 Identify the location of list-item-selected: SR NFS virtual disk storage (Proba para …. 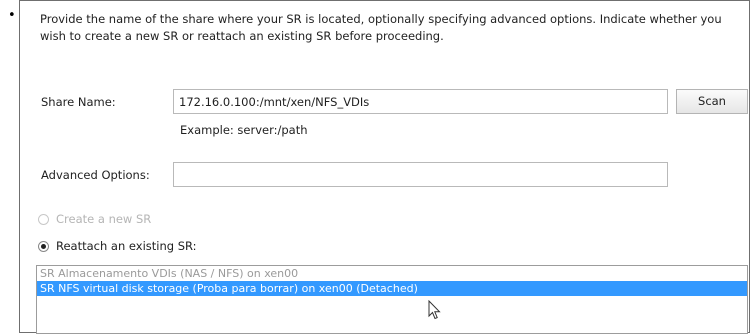
(392, 288).